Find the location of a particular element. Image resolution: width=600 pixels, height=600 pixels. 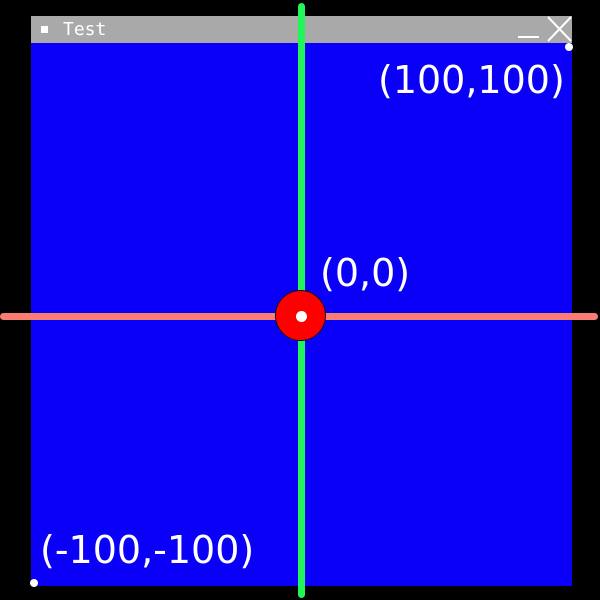

close-icon is located at coordinates (559, 29).